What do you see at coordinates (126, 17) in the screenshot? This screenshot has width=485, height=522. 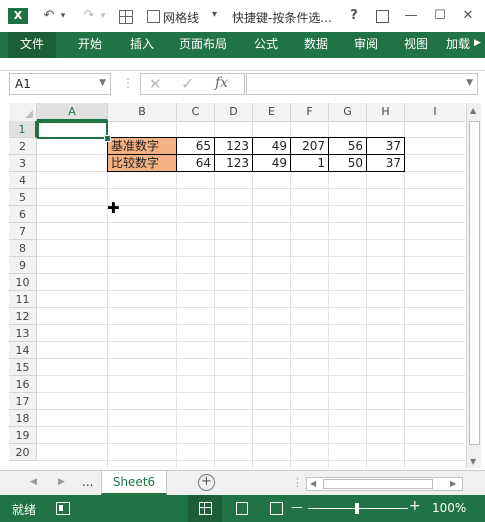 I see `borders-icon` at bounding box center [126, 17].